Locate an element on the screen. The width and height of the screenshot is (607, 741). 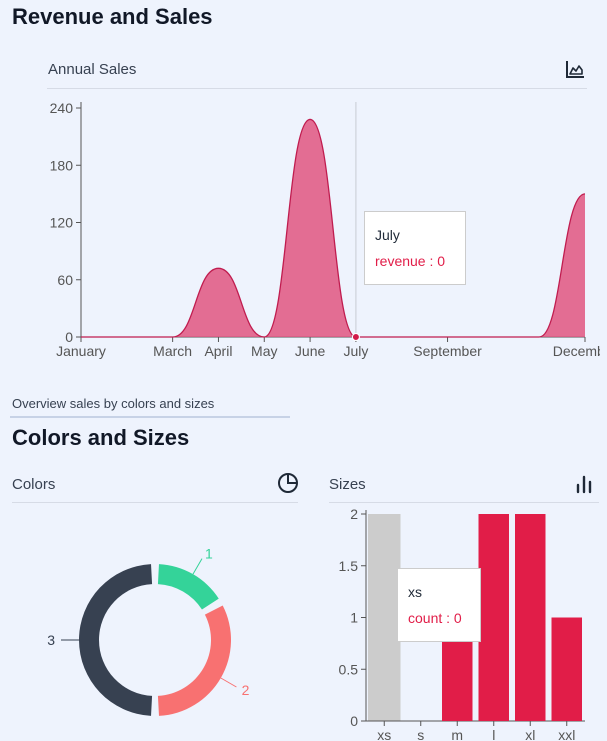
x-tick-label: s is located at coordinates (420, 734).